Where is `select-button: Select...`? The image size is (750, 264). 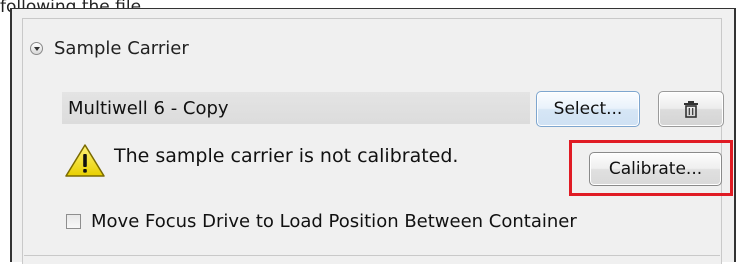
select-button: Select... is located at coordinates (588, 109).